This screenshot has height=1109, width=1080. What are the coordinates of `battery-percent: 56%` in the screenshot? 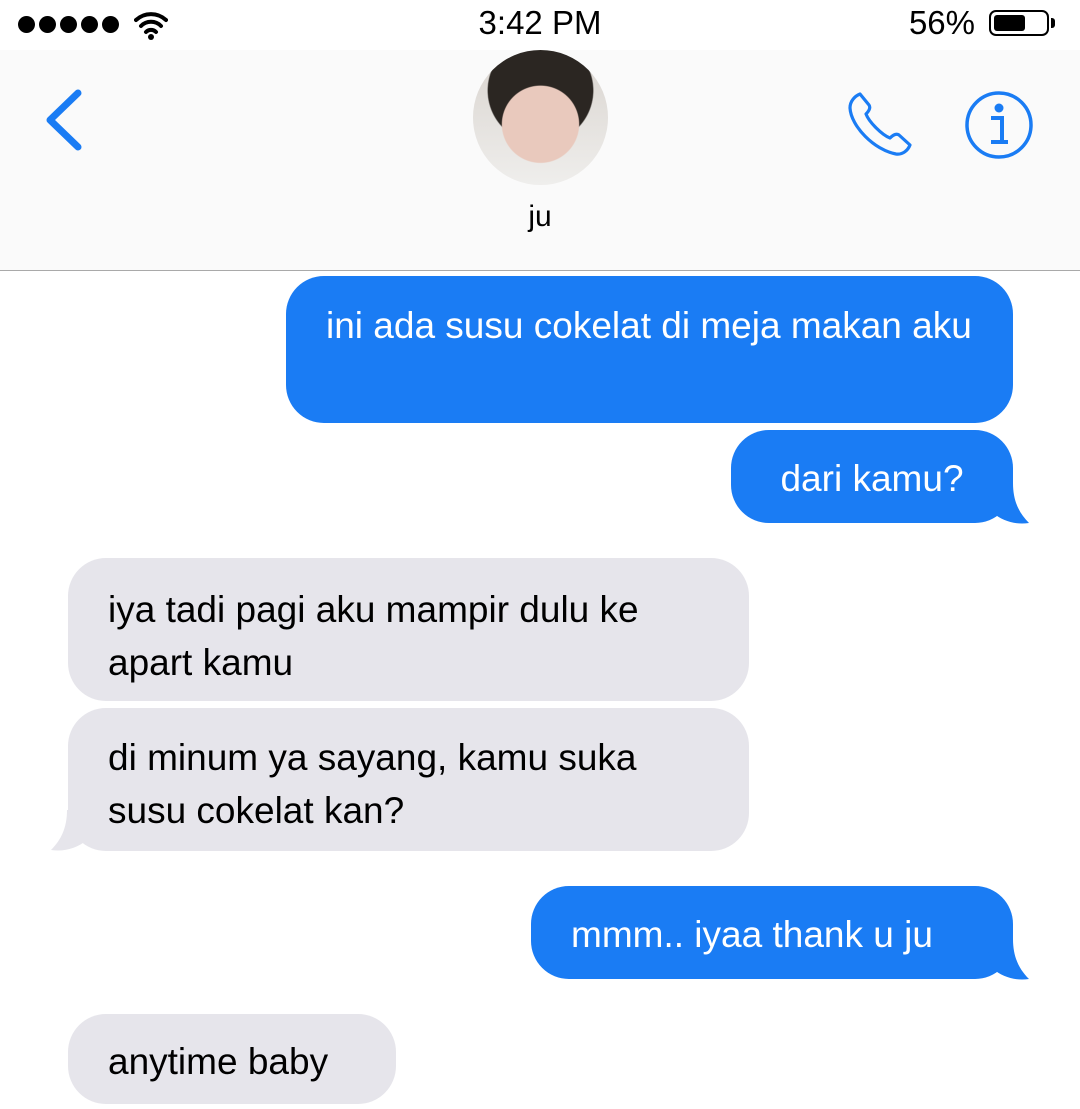 It's located at (941, 22).